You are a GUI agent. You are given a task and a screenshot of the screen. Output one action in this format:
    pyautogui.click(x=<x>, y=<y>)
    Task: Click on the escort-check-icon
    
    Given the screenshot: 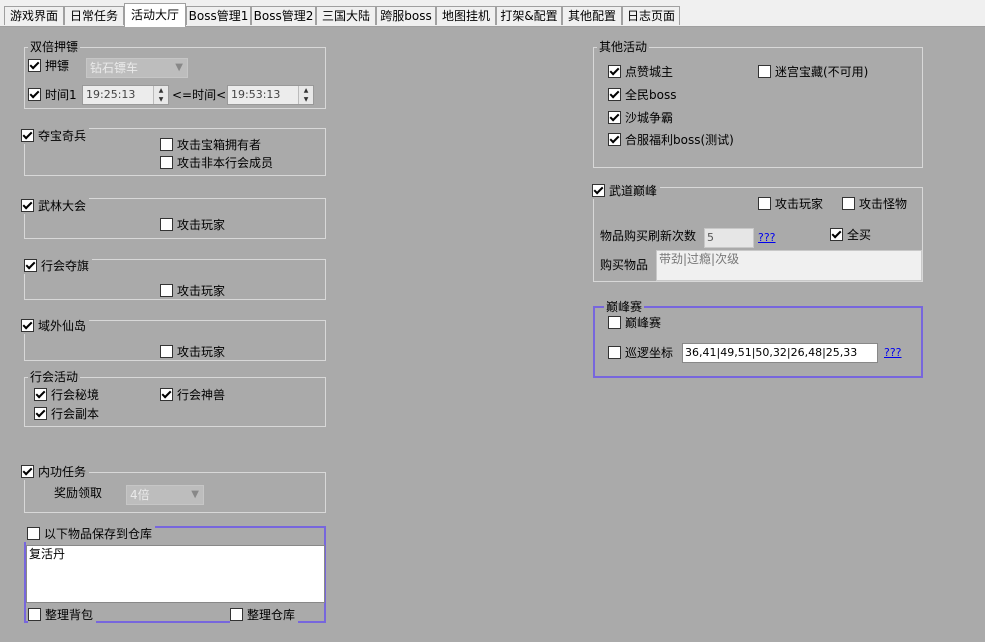 What is the action you would take?
    pyautogui.click(x=34, y=65)
    